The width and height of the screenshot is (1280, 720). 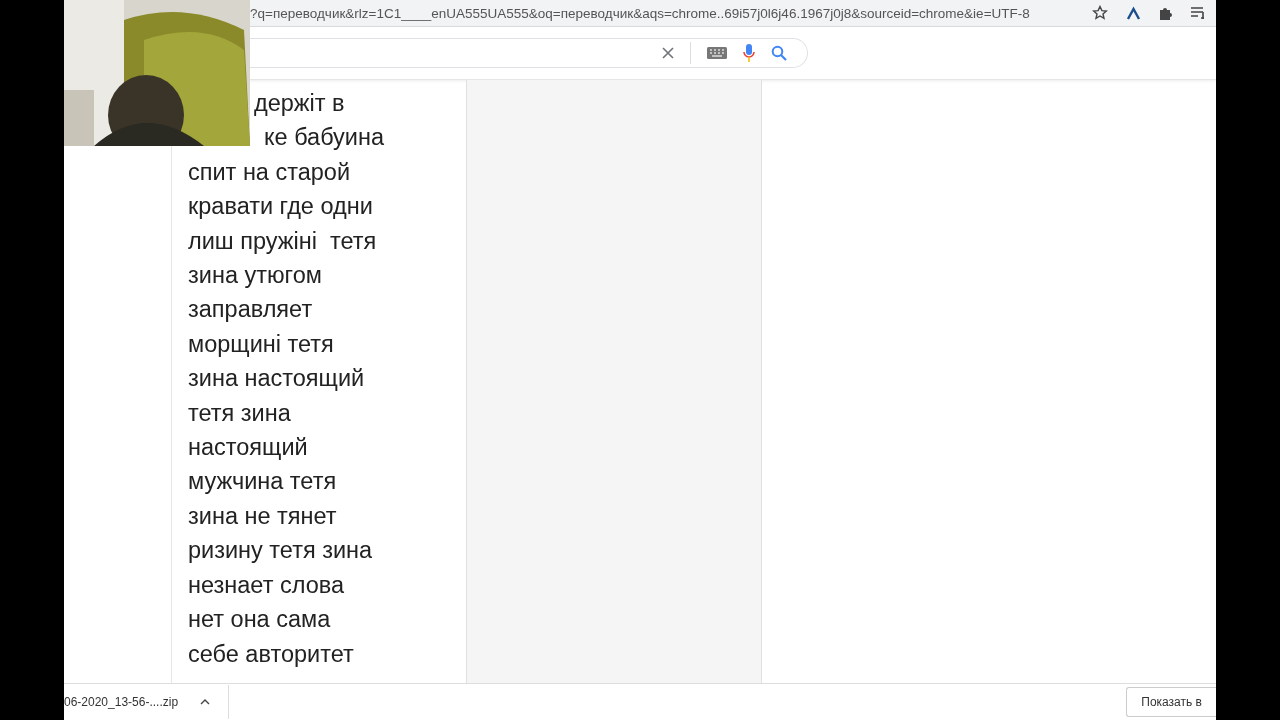 I want to click on translation-line: незнает слова, so click(x=267, y=585).